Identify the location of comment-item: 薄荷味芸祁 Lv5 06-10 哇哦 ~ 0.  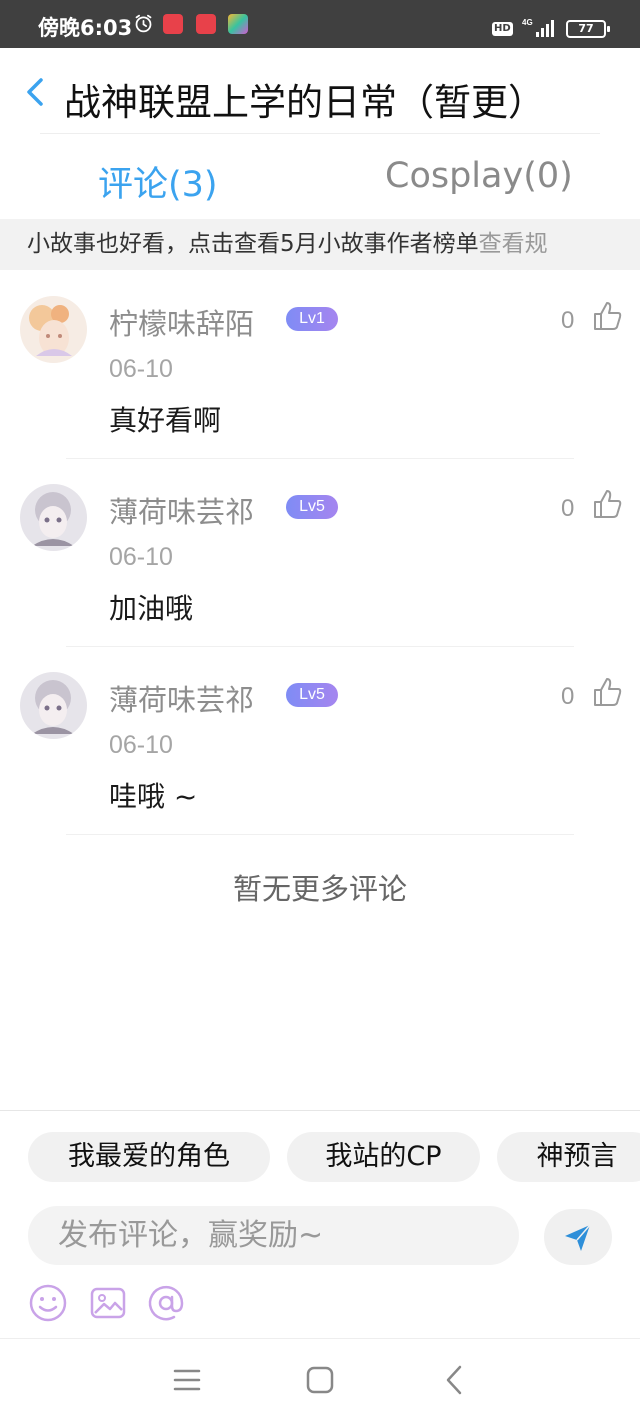
(320, 741).